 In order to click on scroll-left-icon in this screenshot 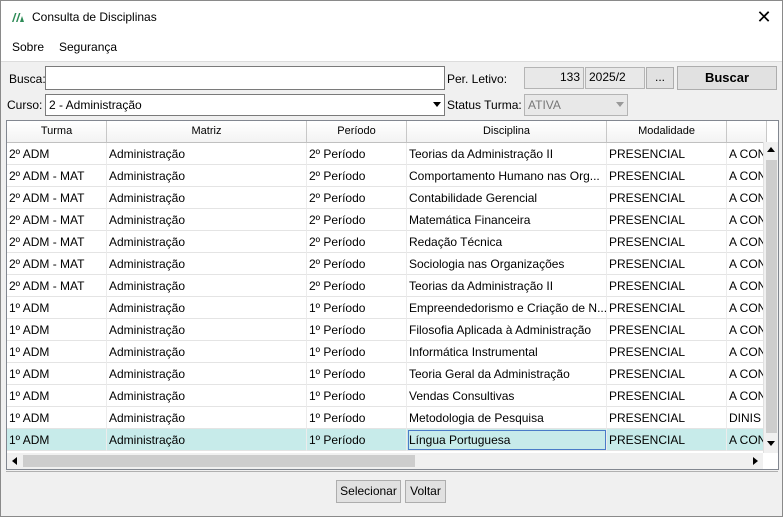, I will do `click(14, 461)`.